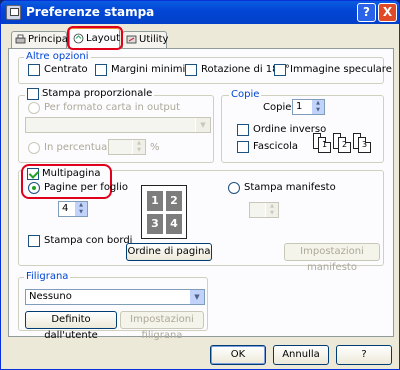 The width and height of the screenshot is (400, 370). What do you see at coordinates (155, 147) in the screenshot?
I see `percent-sign: %` at bounding box center [155, 147].